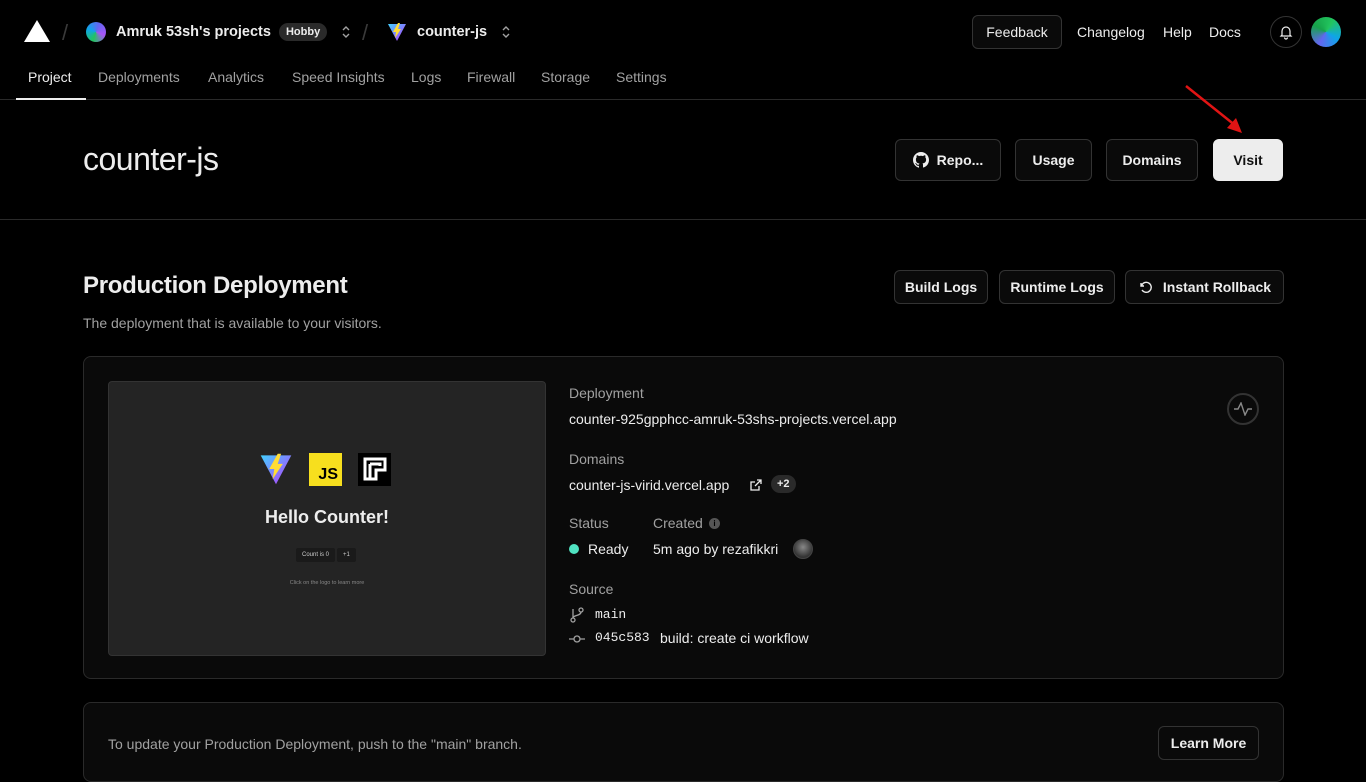  What do you see at coordinates (610, 614) in the screenshot?
I see `branch-name: main` at bounding box center [610, 614].